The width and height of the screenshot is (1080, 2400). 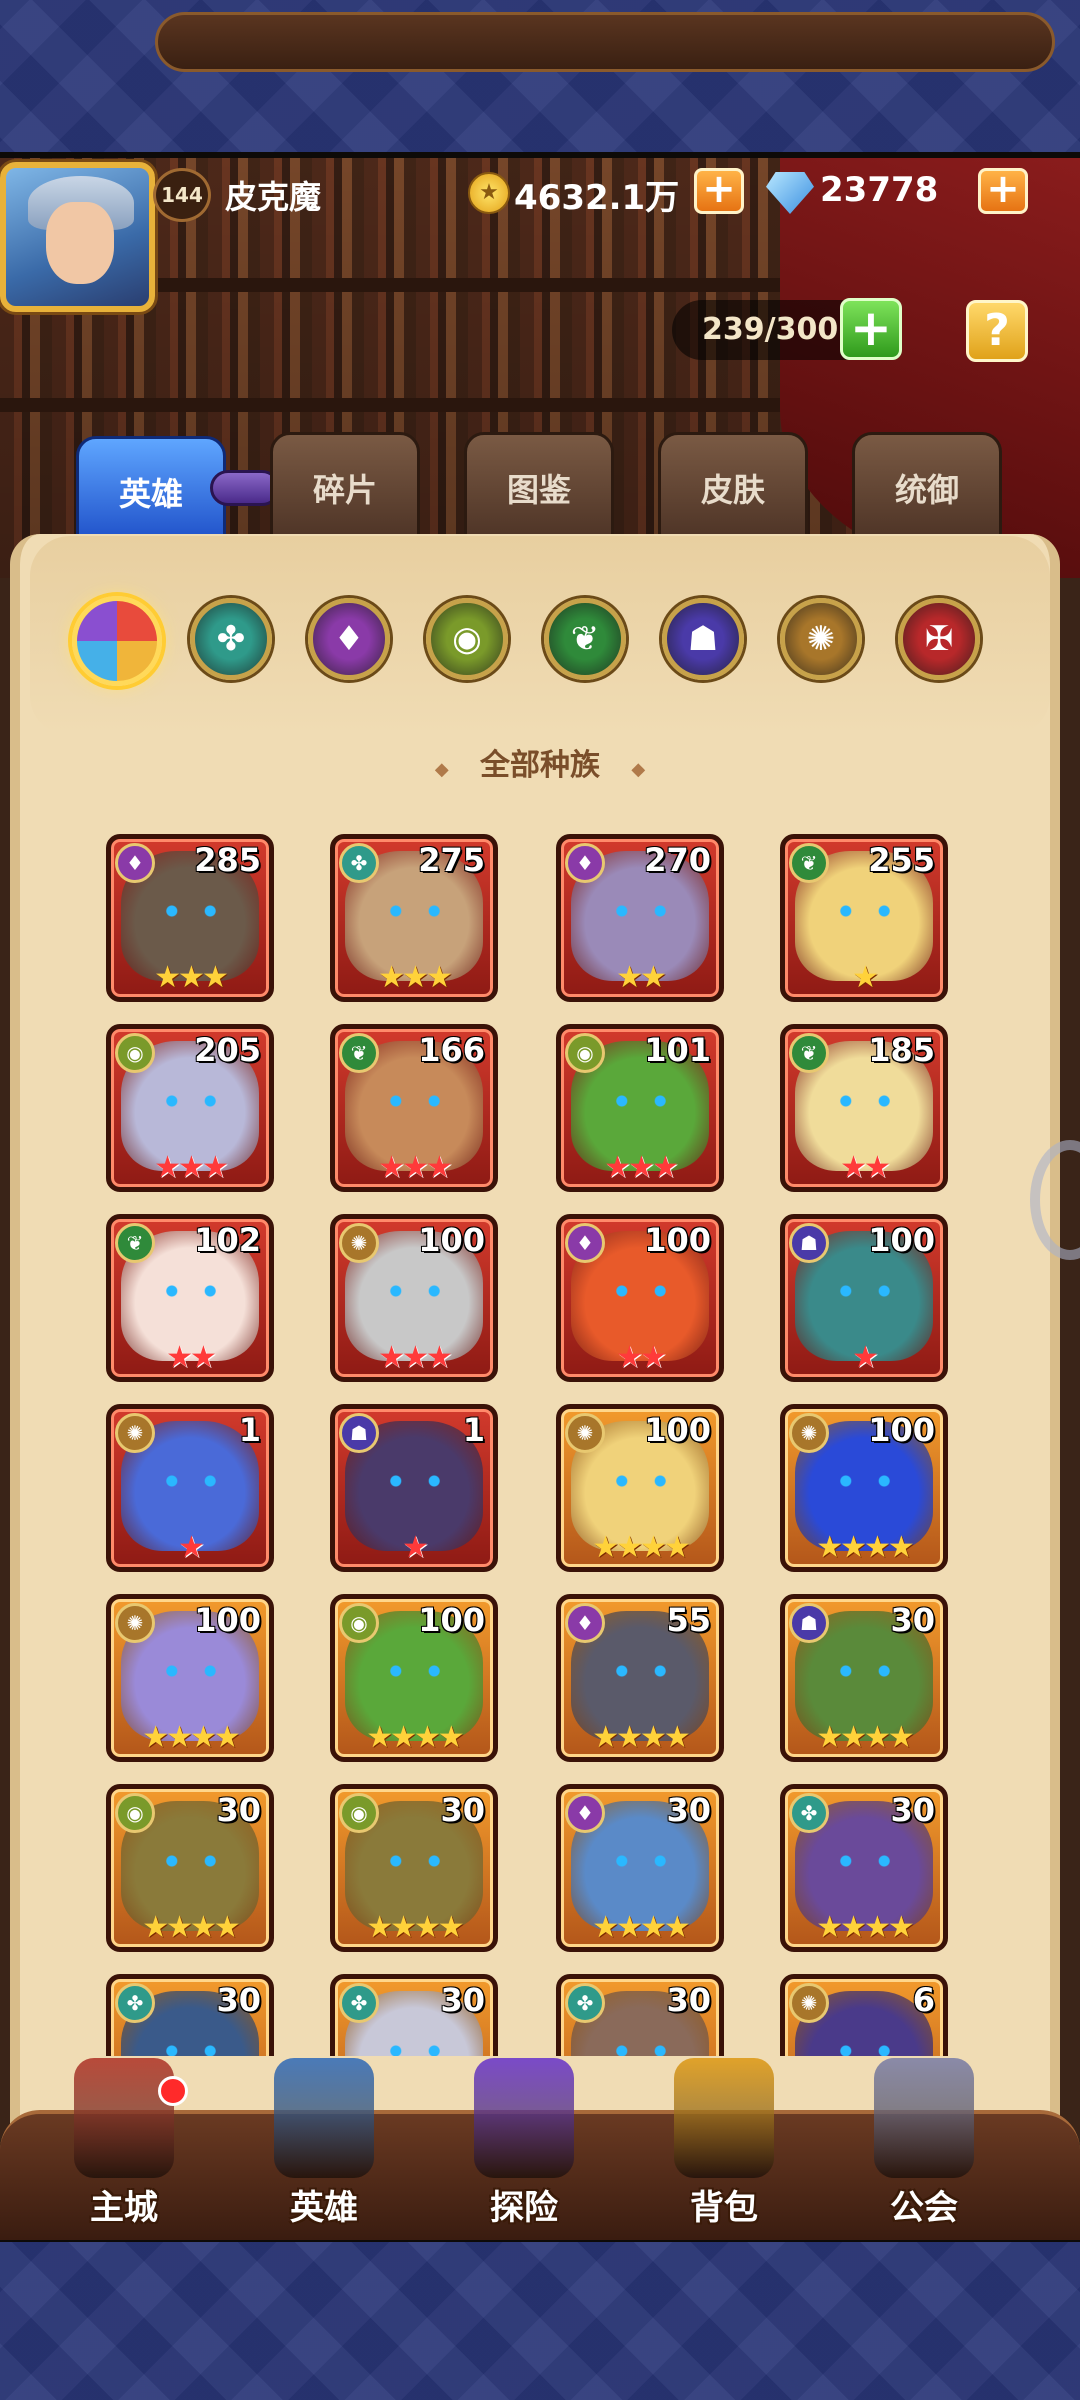 I want to click on hero-card: ❦ 255 ★, so click(x=864, y=918).